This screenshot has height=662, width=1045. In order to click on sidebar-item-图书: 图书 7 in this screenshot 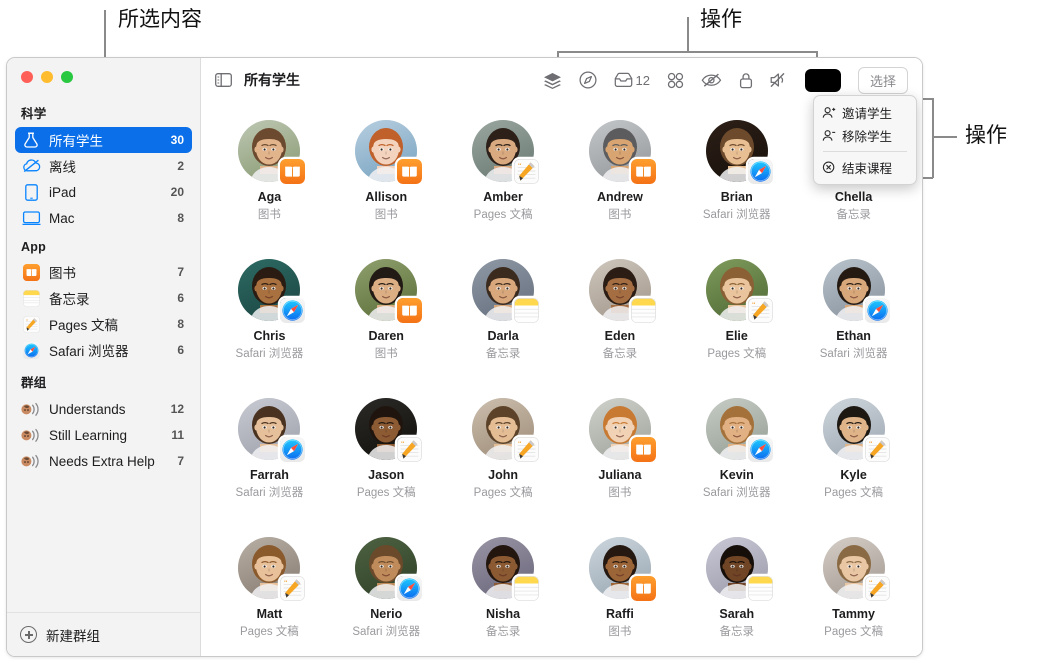, I will do `click(103, 272)`.